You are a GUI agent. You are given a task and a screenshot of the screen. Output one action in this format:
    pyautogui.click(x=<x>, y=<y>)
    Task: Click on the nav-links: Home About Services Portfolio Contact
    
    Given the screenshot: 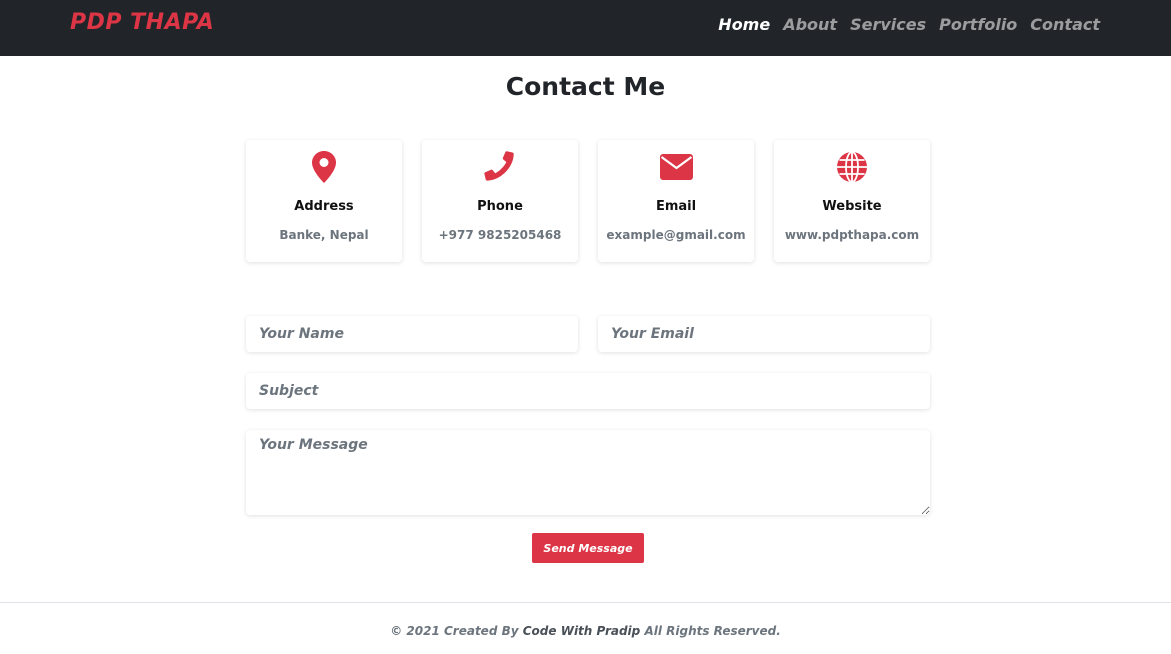 What is the action you would take?
    pyautogui.click(x=909, y=24)
    